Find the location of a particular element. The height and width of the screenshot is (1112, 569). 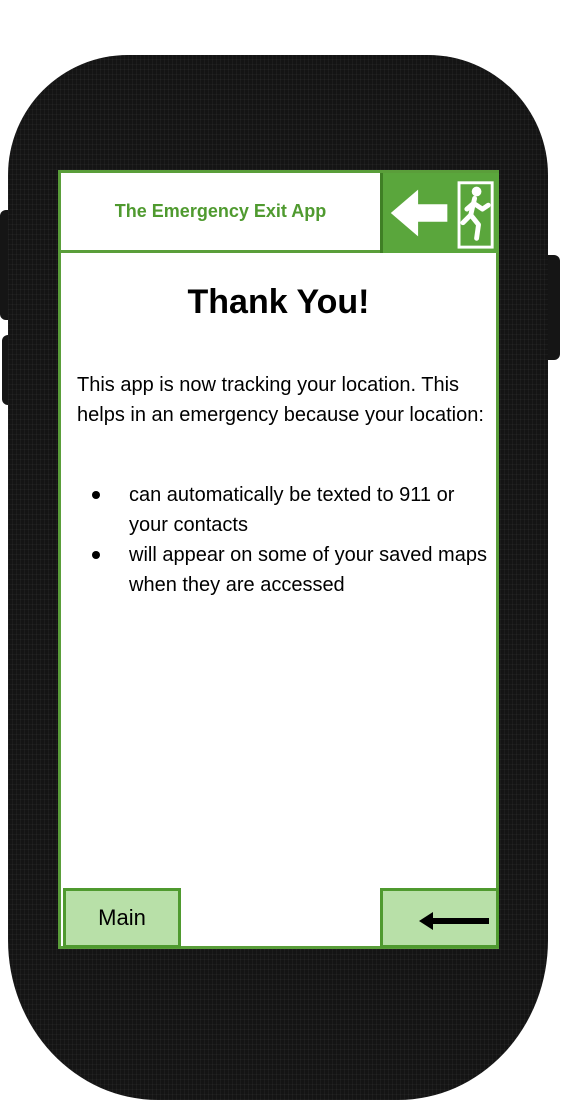

emergency-exit-sign-icon is located at coordinates (439, 213).